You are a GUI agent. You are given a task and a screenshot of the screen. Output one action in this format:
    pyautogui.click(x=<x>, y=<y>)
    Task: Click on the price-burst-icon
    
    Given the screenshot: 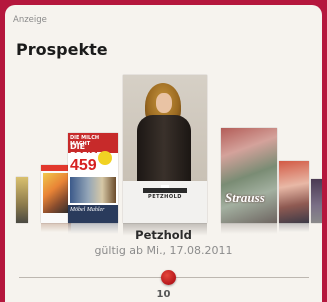 What is the action you would take?
    pyautogui.click(x=105, y=158)
    